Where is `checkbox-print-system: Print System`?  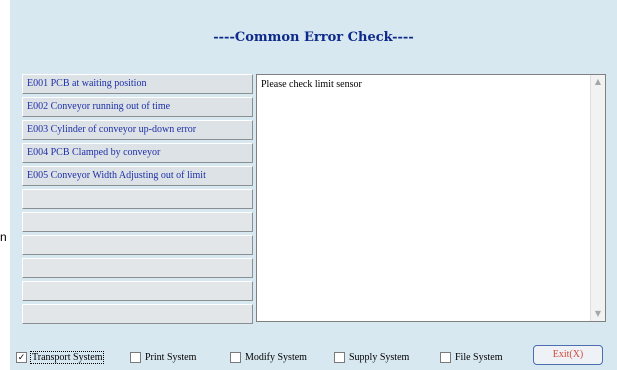
checkbox-print-system: Print System is located at coordinates (163, 357).